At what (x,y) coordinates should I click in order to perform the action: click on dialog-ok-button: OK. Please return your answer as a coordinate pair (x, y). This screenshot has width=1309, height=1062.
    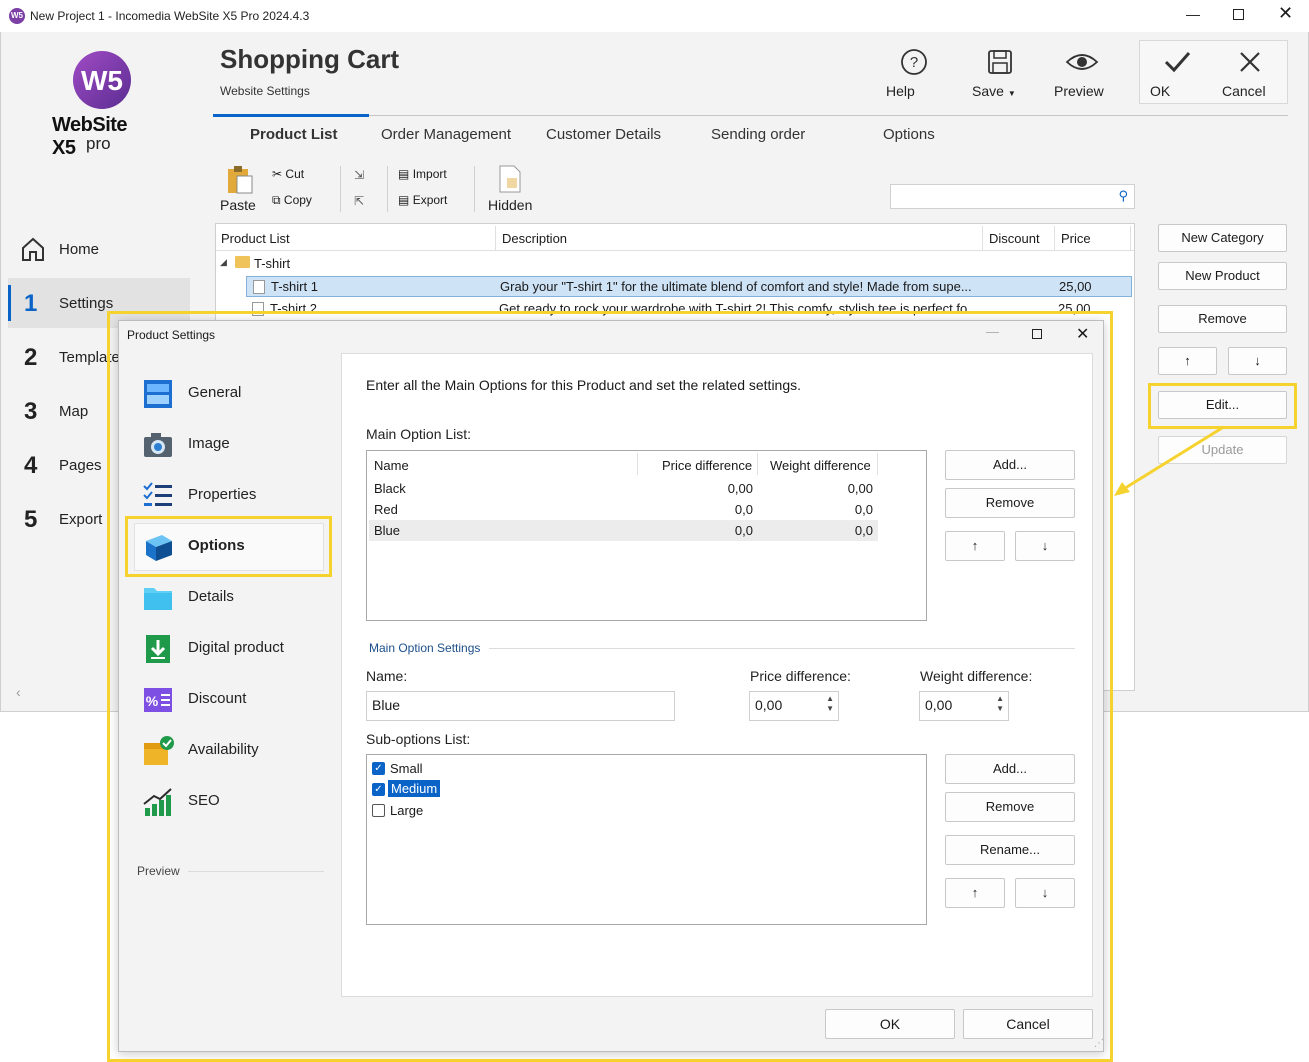
    Looking at the image, I should click on (890, 1024).